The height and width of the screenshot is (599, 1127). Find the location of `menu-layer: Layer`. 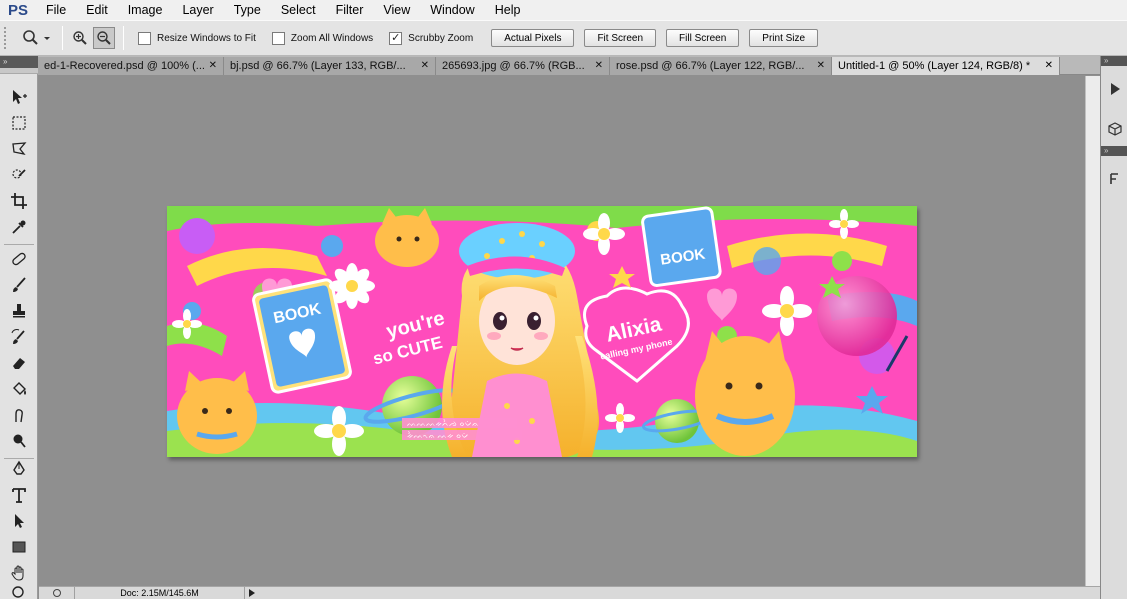

menu-layer: Layer is located at coordinates (197, 10).